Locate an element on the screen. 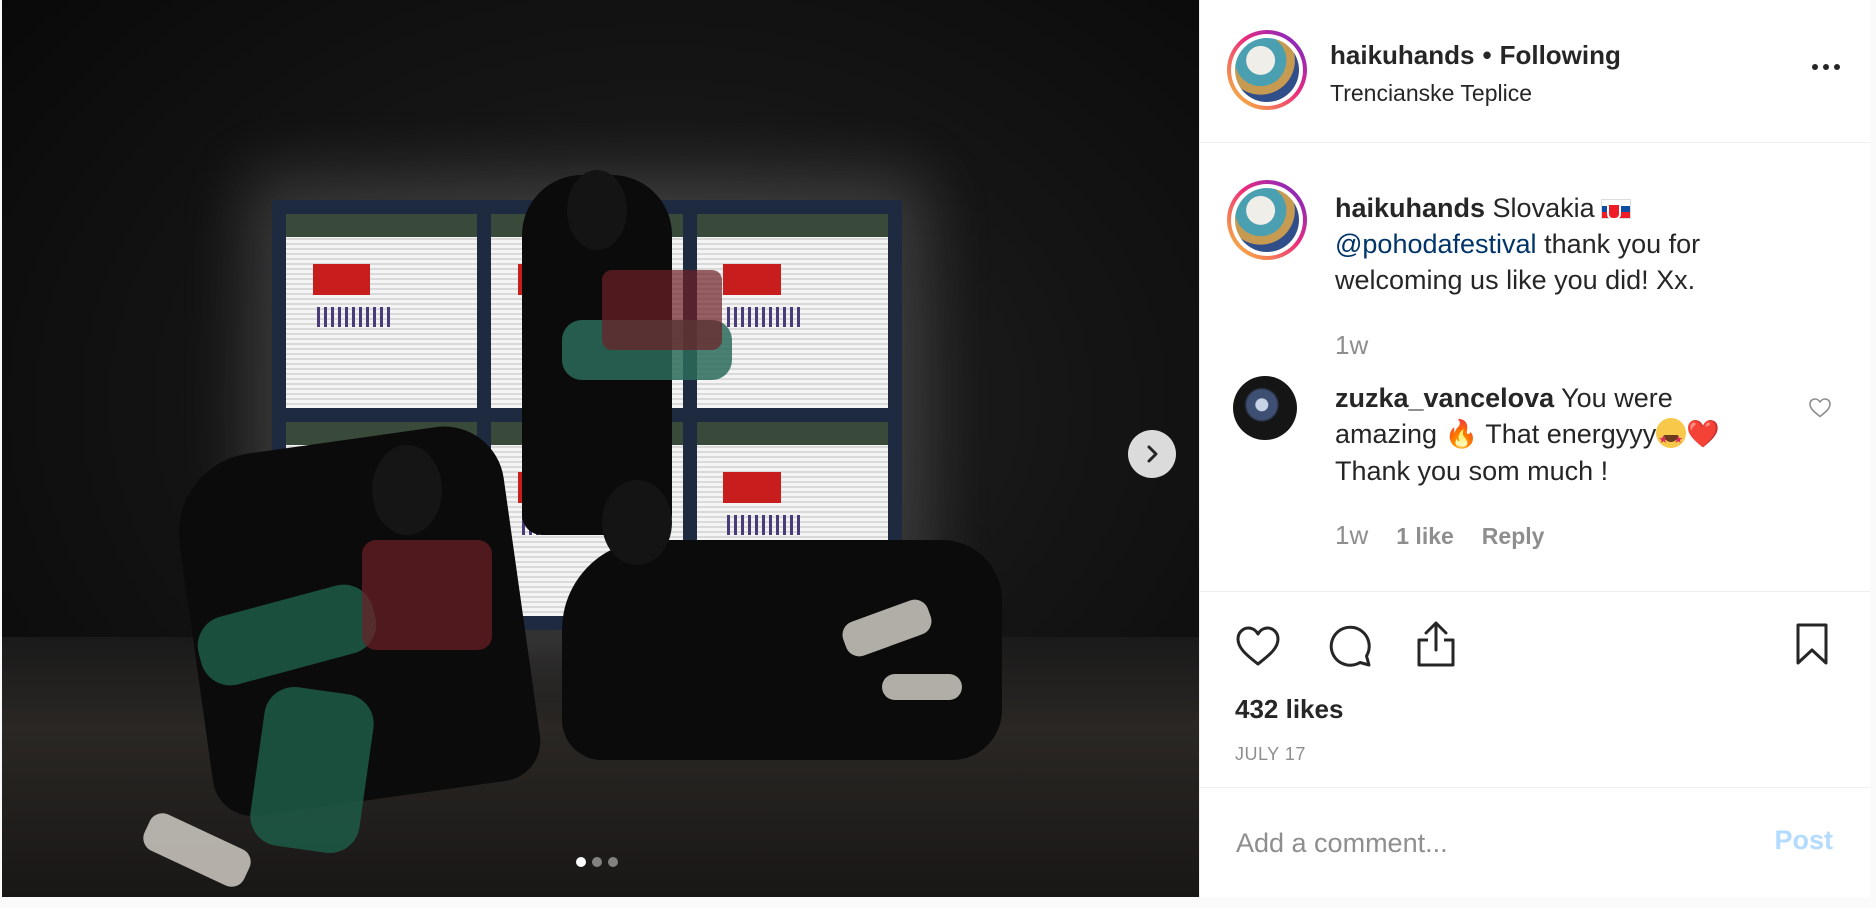 The width and height of the screenshot is (1876, 908). more-options-button is located at coordinates (1826, 67).